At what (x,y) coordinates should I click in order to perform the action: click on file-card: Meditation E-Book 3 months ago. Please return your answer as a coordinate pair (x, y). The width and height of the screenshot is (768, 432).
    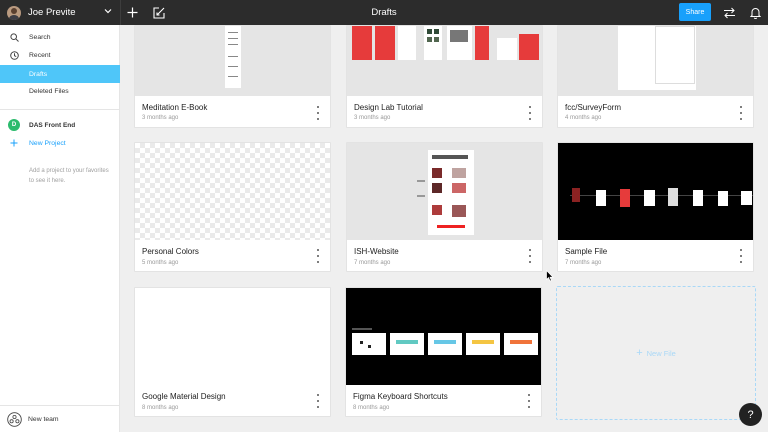
    Looking at the image, I should click on (232, 76).